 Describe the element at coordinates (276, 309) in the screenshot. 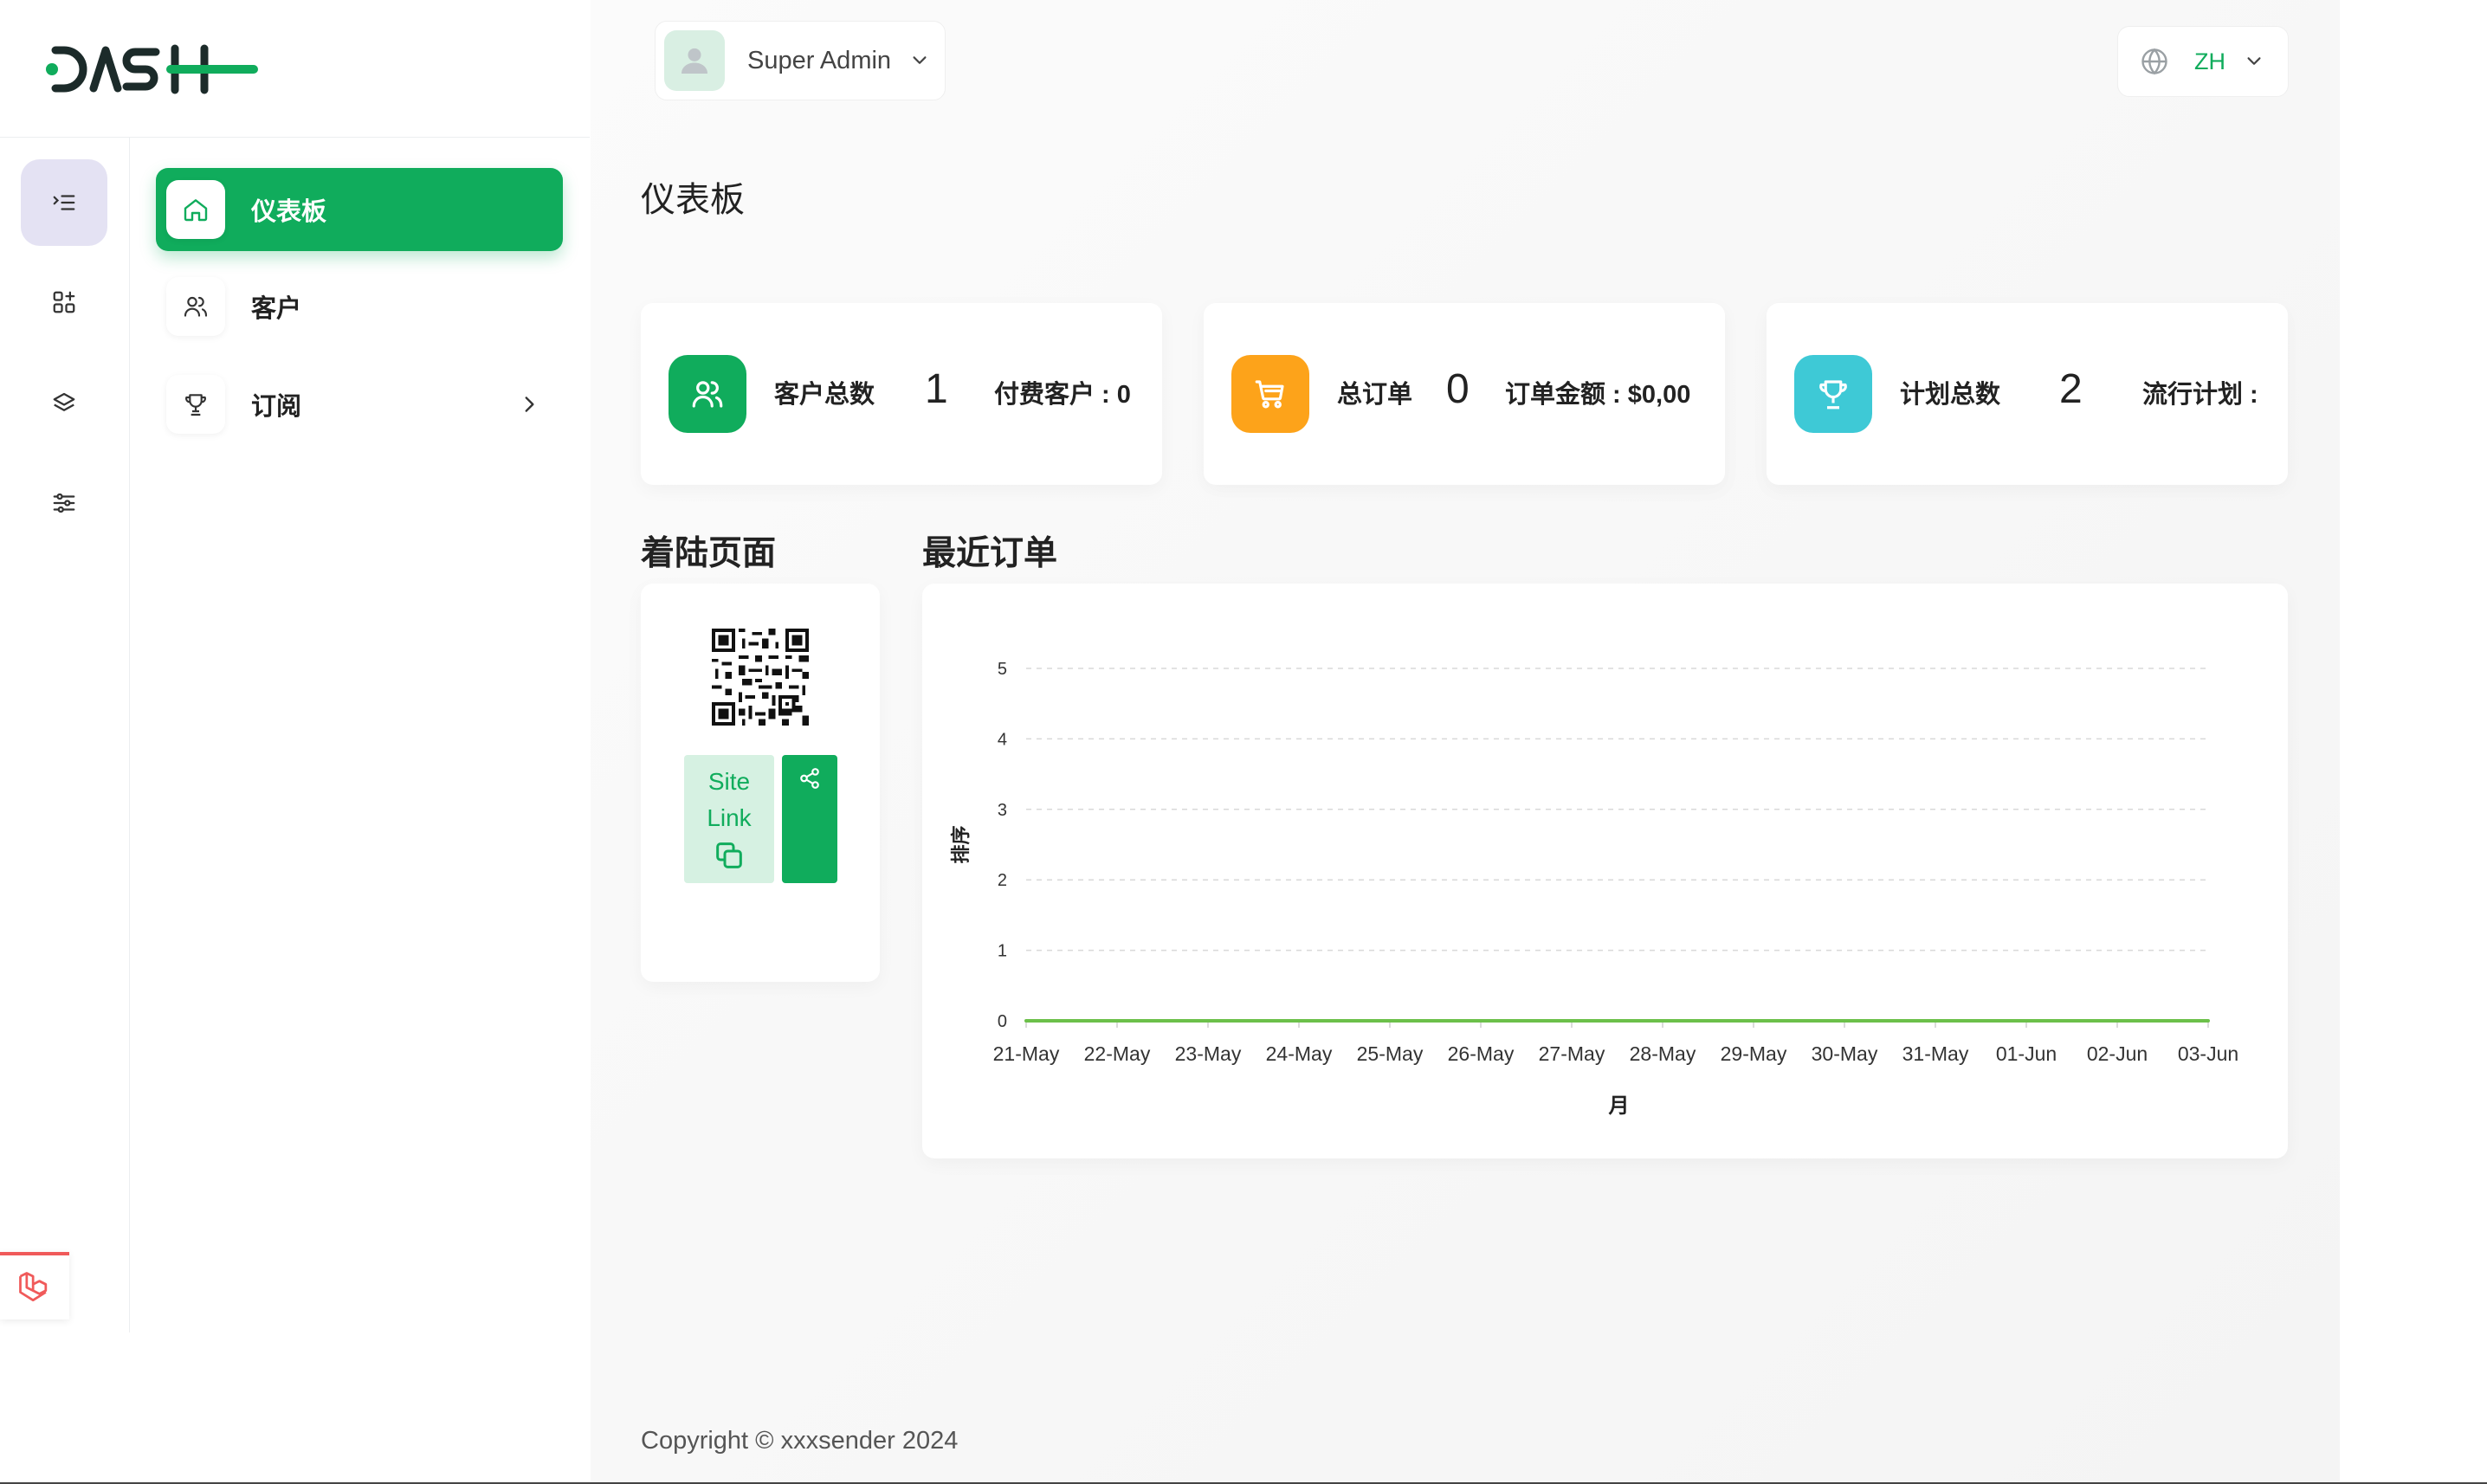

I see `sidebar-item-label: 客户` at that location.